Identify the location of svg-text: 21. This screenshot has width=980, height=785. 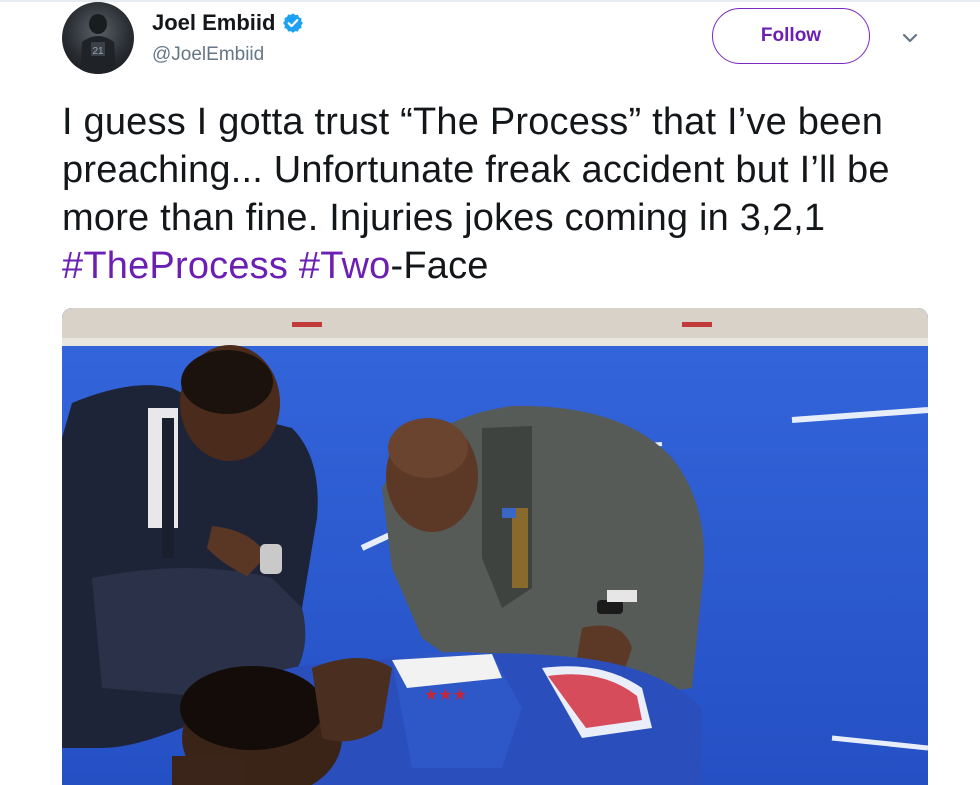
(98, 51).